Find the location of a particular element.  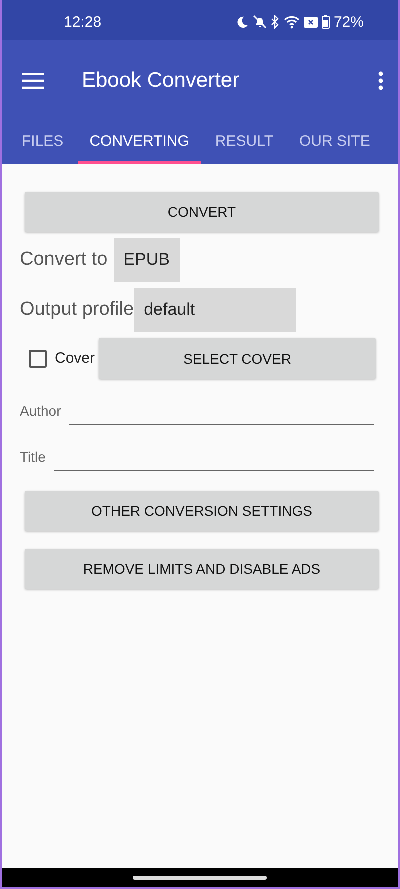

tab: RESULT is located at coordinates (244, 143).